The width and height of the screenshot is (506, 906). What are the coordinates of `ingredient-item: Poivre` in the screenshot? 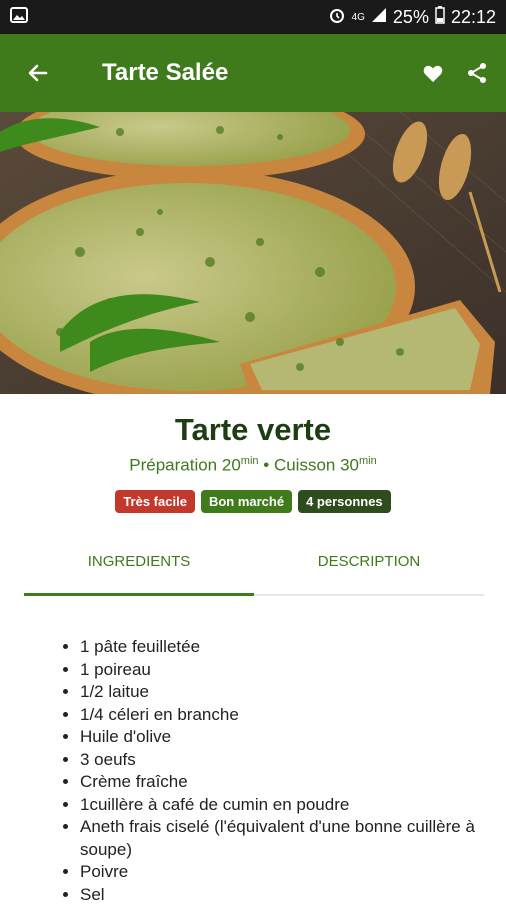 It's located at (290, 872).